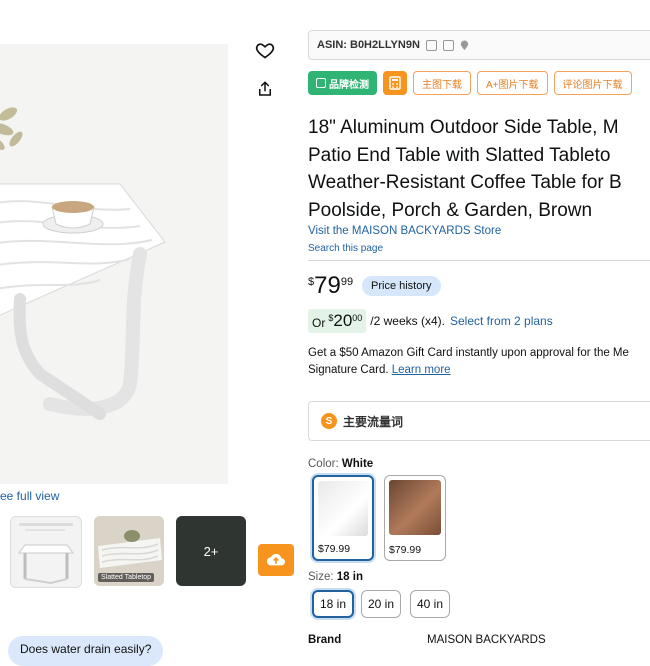  What do you see at coordinates (415, 507) in the screenshot?
I see `swatch-image-brown` at bounding box center [415, 507].